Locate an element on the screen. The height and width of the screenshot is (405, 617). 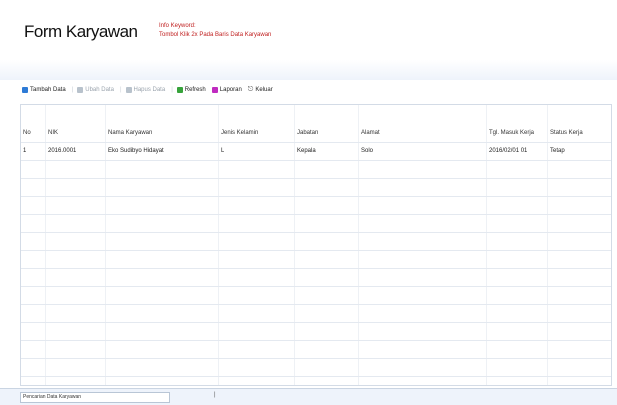
edit-label: Ubah Data is located at coordinates (99, 90).